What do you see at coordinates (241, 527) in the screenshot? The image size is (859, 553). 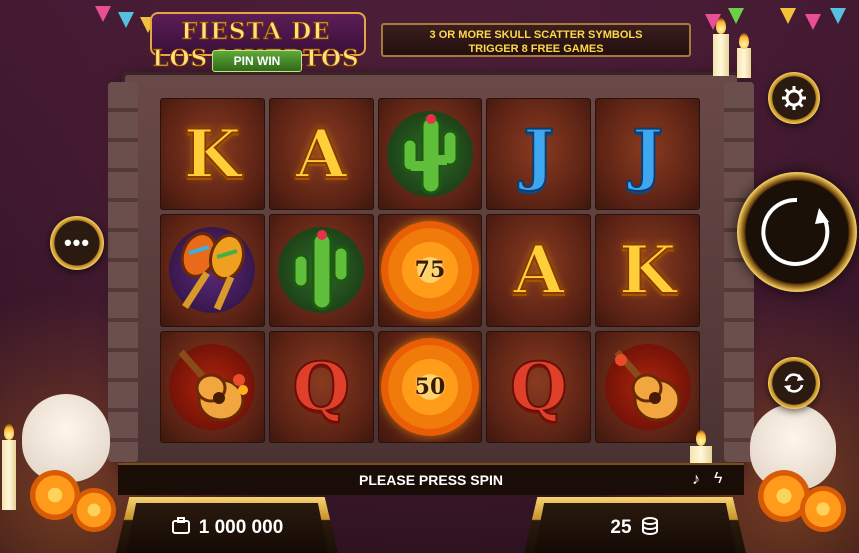 I see `balance-value: 1 000 000` at bounding box center [241, 527].